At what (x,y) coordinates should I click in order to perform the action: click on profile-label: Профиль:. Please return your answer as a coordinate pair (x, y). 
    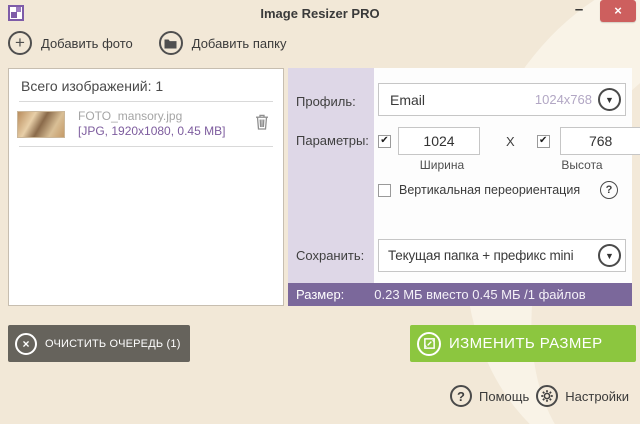
    Looking at the image, I should click on (326, 101).